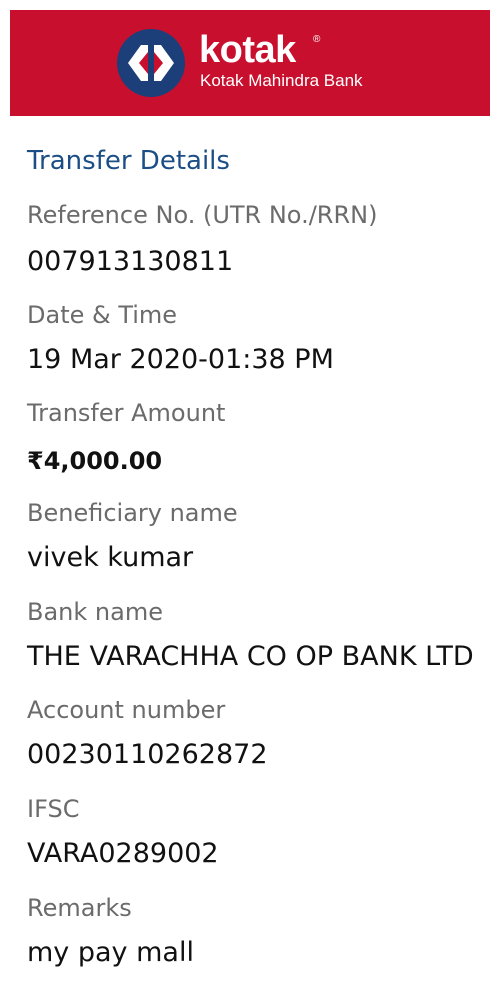 This screenshot has width=500, height=1000. I want to click on datetime-label: Date & Time, so click(102, 315).